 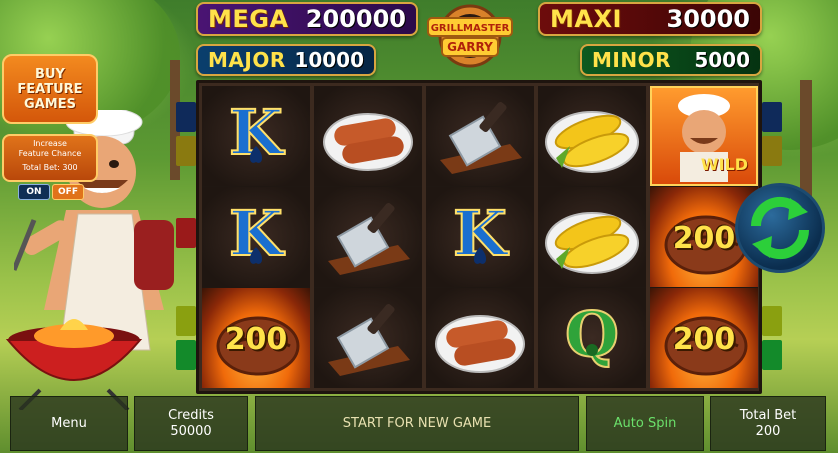 I want to click on reel-1: K K 200, so click(x=256, y=237).